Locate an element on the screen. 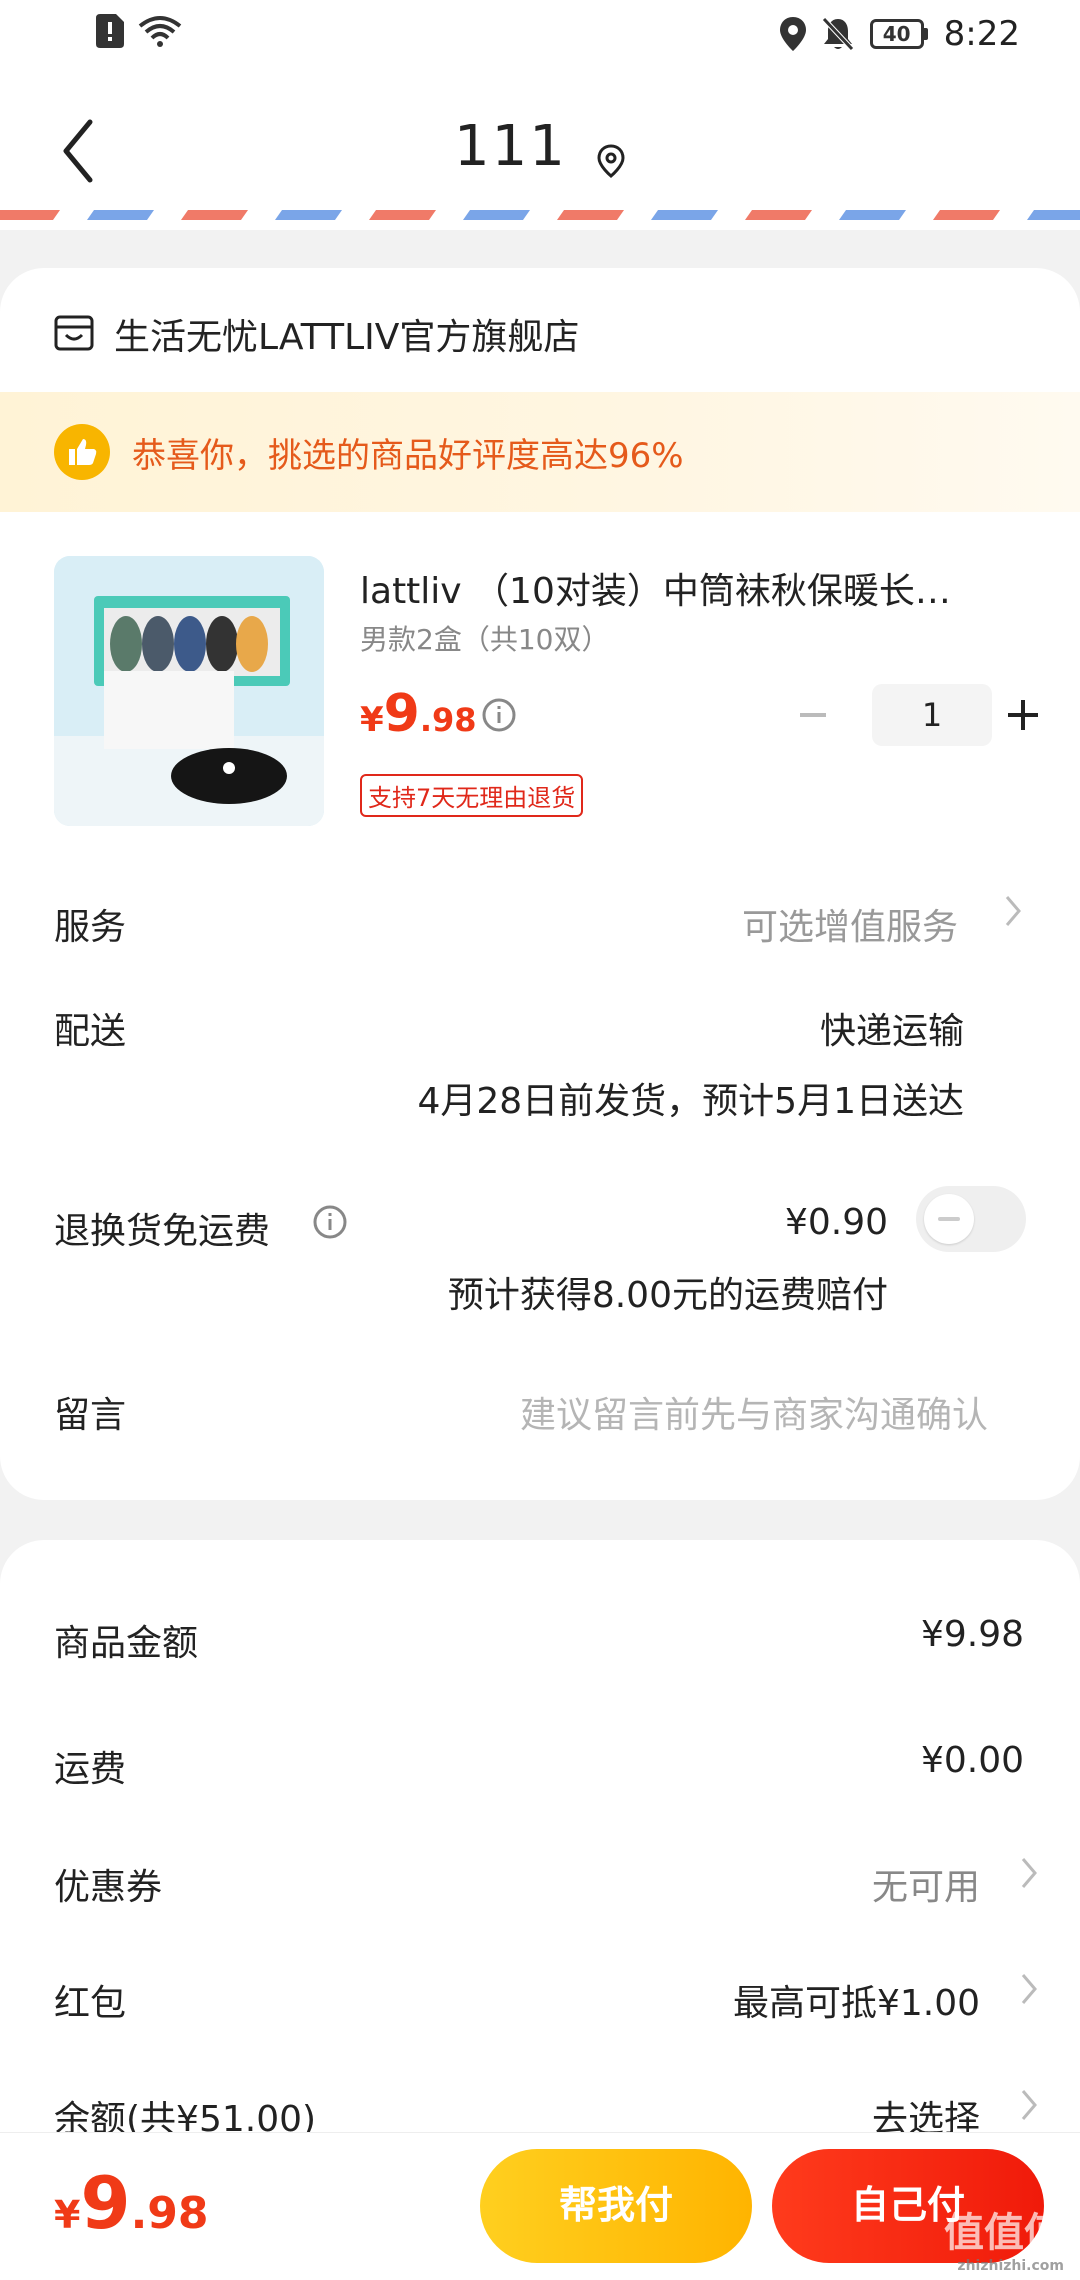 This screenshot has width=1080, height=2280. price-info-icon is located at coordinates (499, 715).